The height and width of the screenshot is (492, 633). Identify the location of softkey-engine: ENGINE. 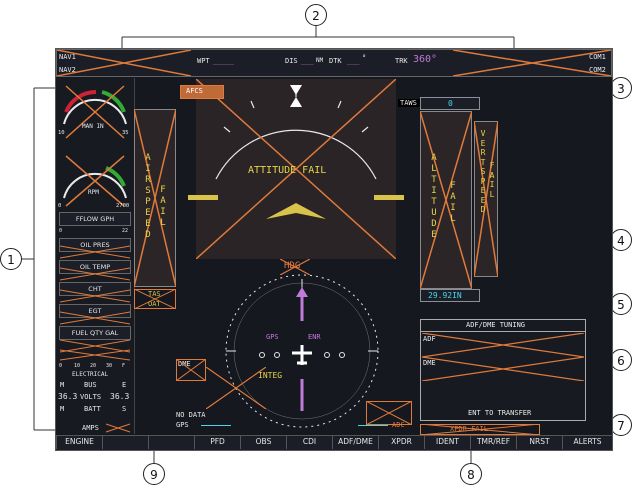
(79, 442).